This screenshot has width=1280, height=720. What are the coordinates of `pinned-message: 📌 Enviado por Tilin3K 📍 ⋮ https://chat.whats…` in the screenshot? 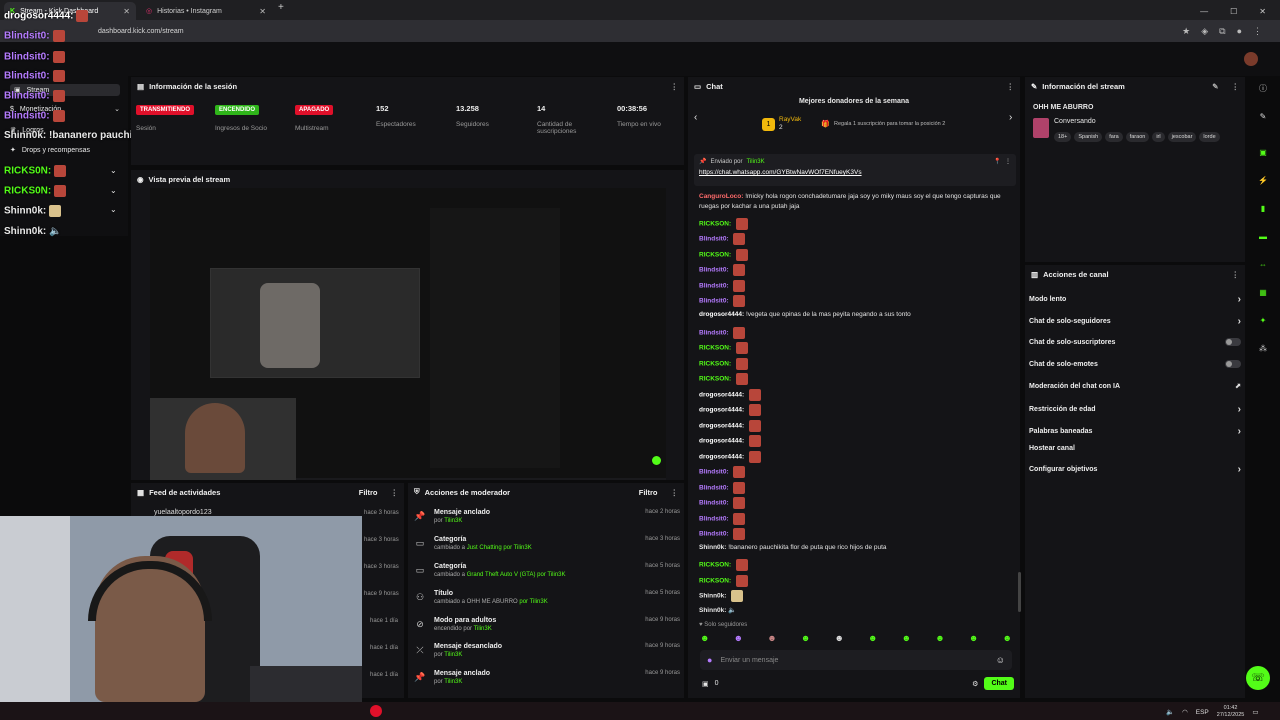 It's located at (855, 170).